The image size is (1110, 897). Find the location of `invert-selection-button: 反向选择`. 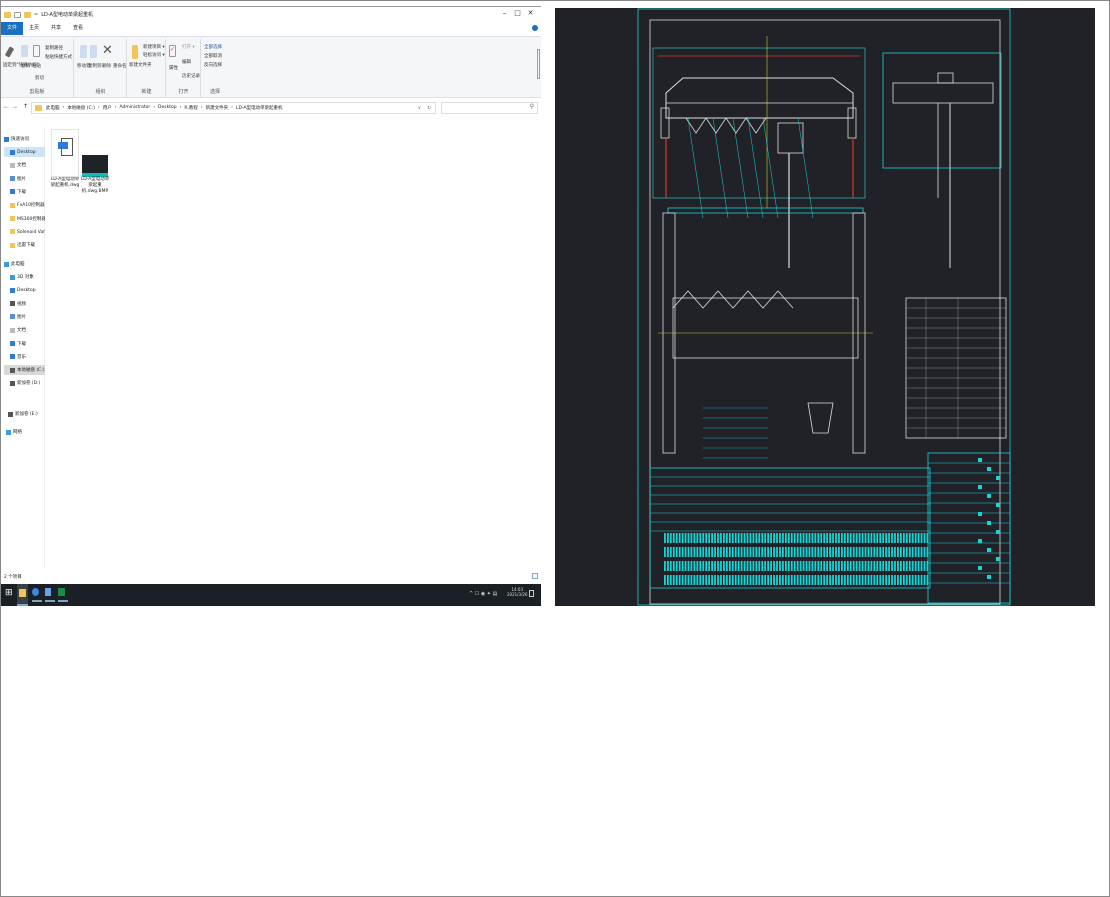

invert-selection-button: 反向选择 is located at coordinates (213, 65).